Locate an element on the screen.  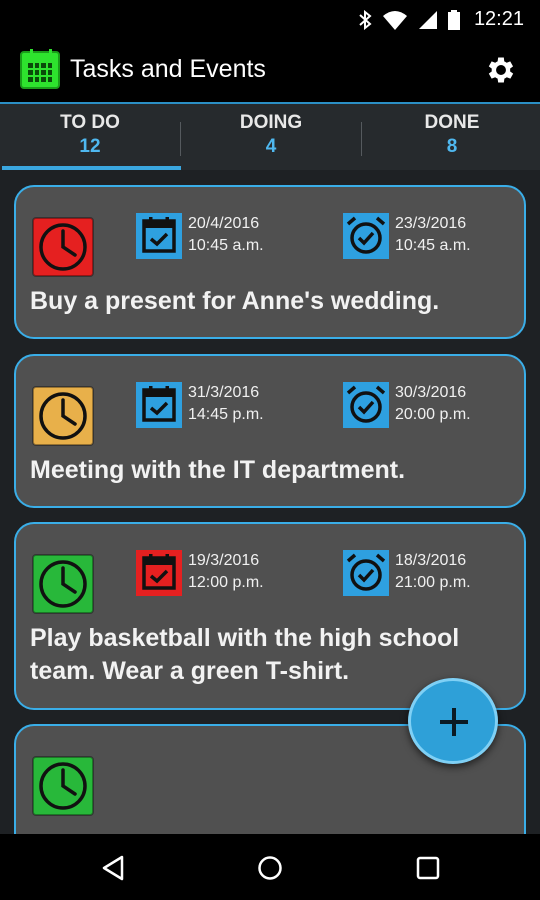
task-title-line: Play basketball with the high school is located at coordinates (245, 638).